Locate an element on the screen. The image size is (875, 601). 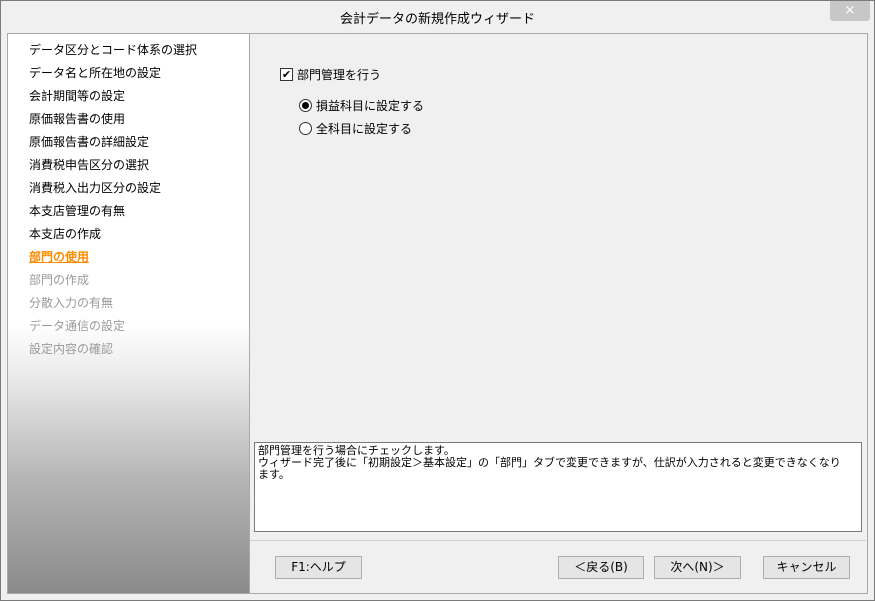
checkmark-icon: ✔ is located at coordinates (286, 74).